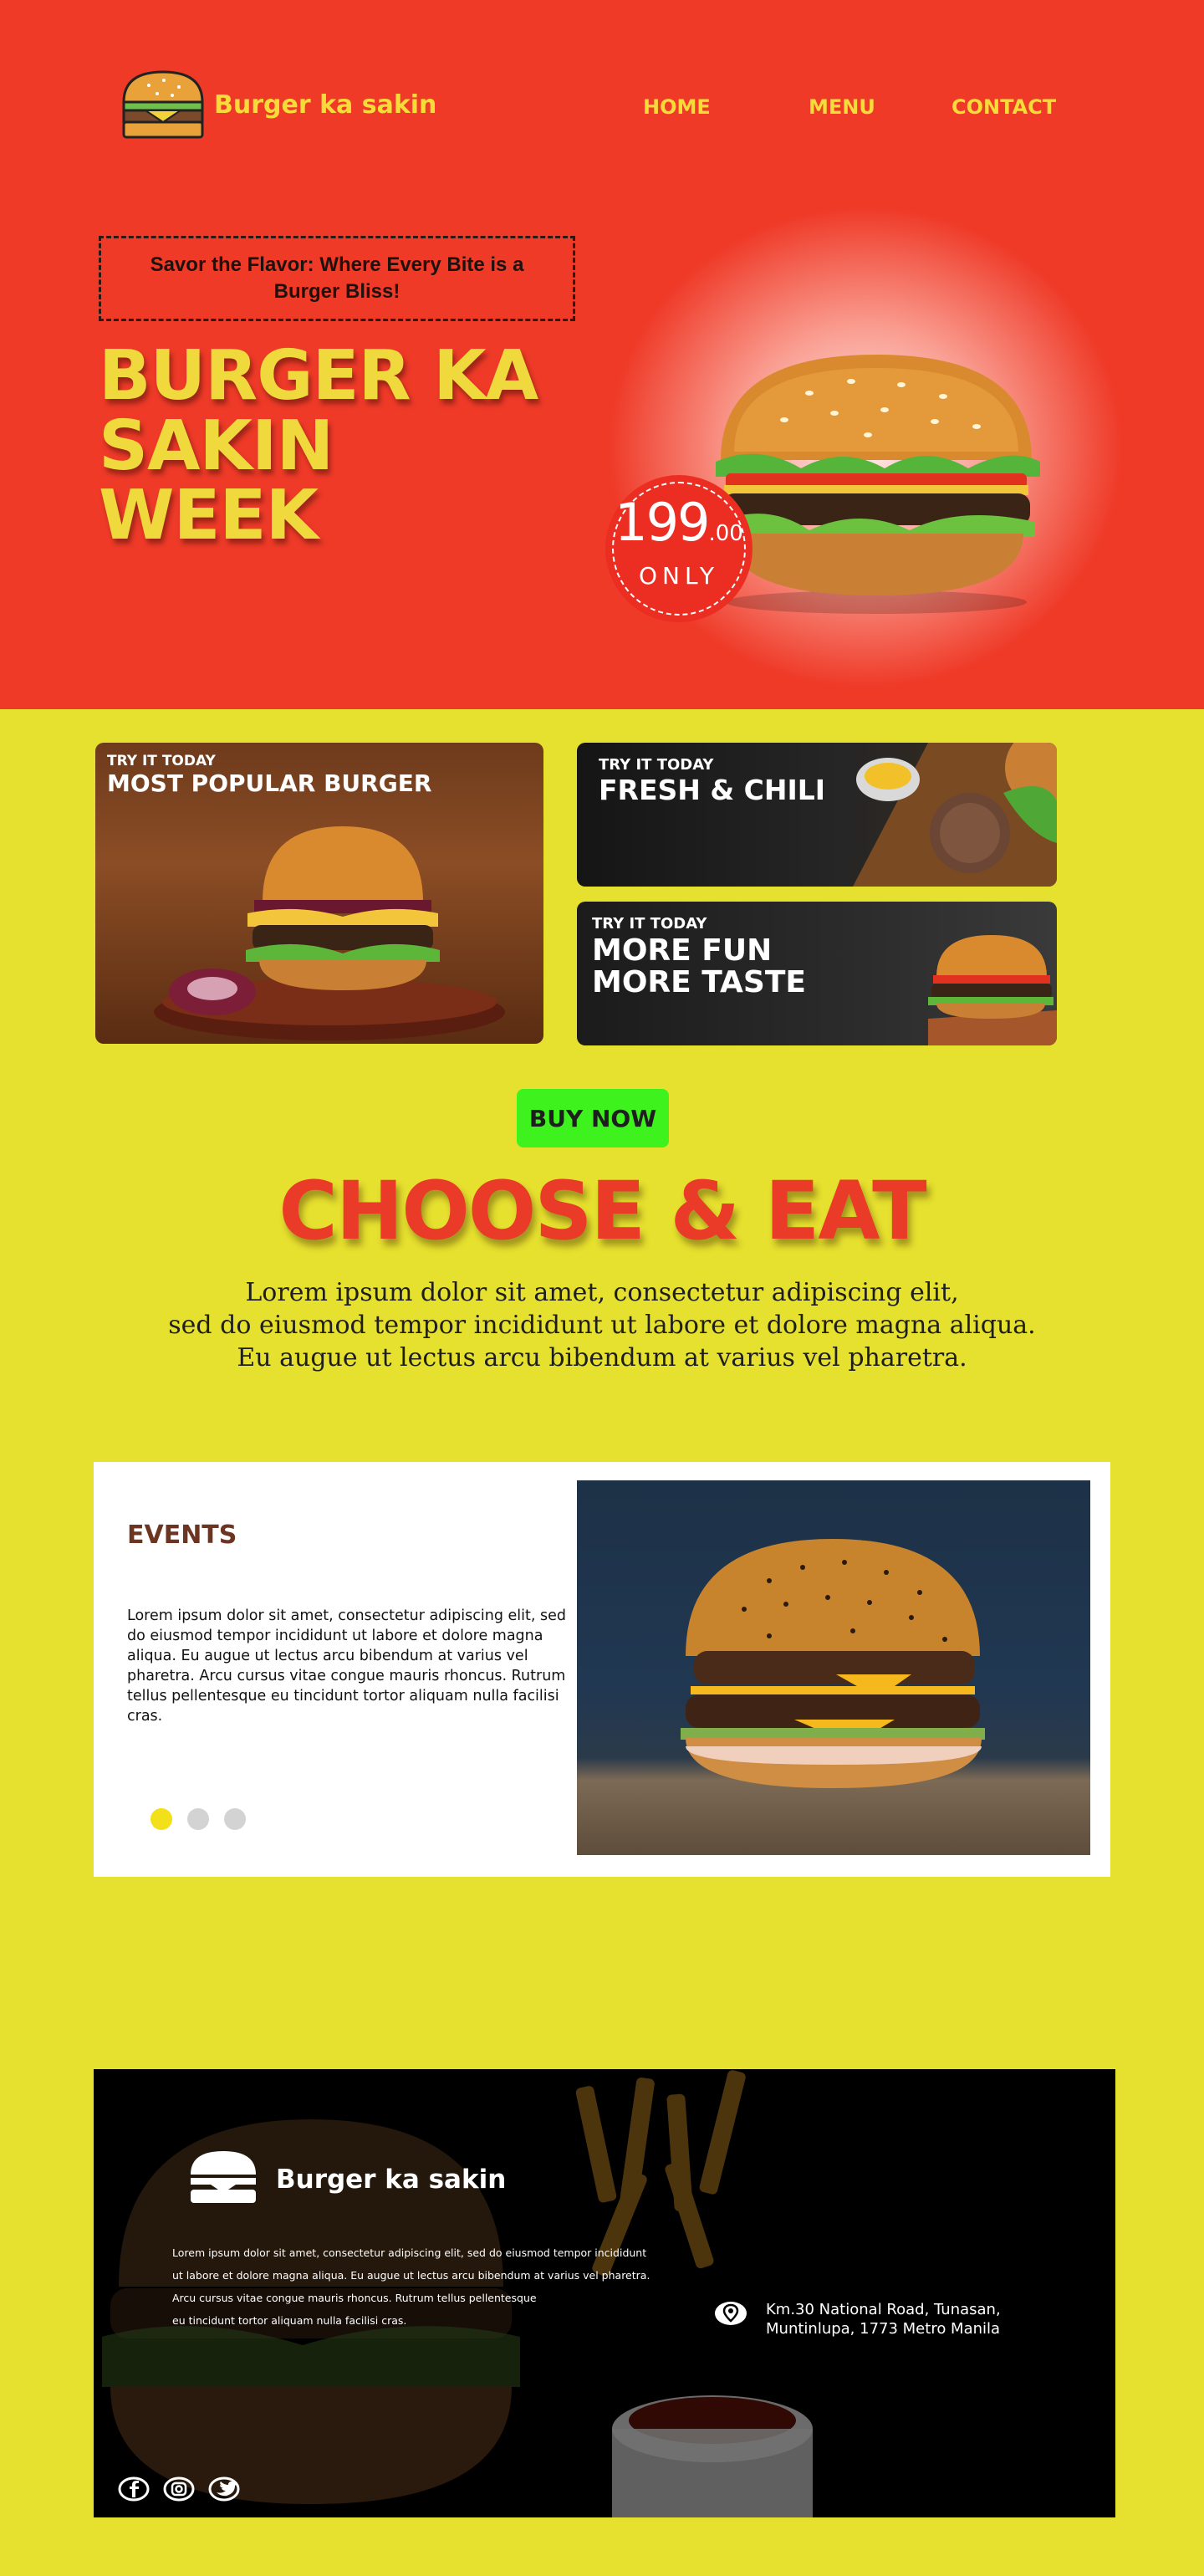  I want to click on promo-card-fresh-chili: TRY IT TODAY FRESH & CHILI, so click(817, 815).